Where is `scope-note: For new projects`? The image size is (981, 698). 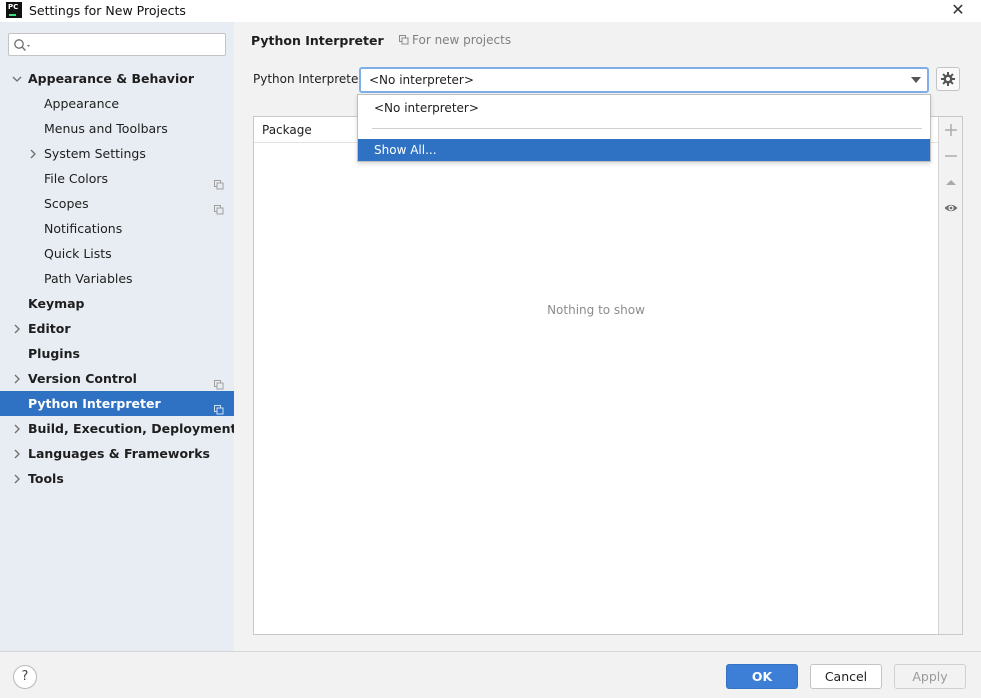 scope-note: For new projects is located at coordinates (455, 40).